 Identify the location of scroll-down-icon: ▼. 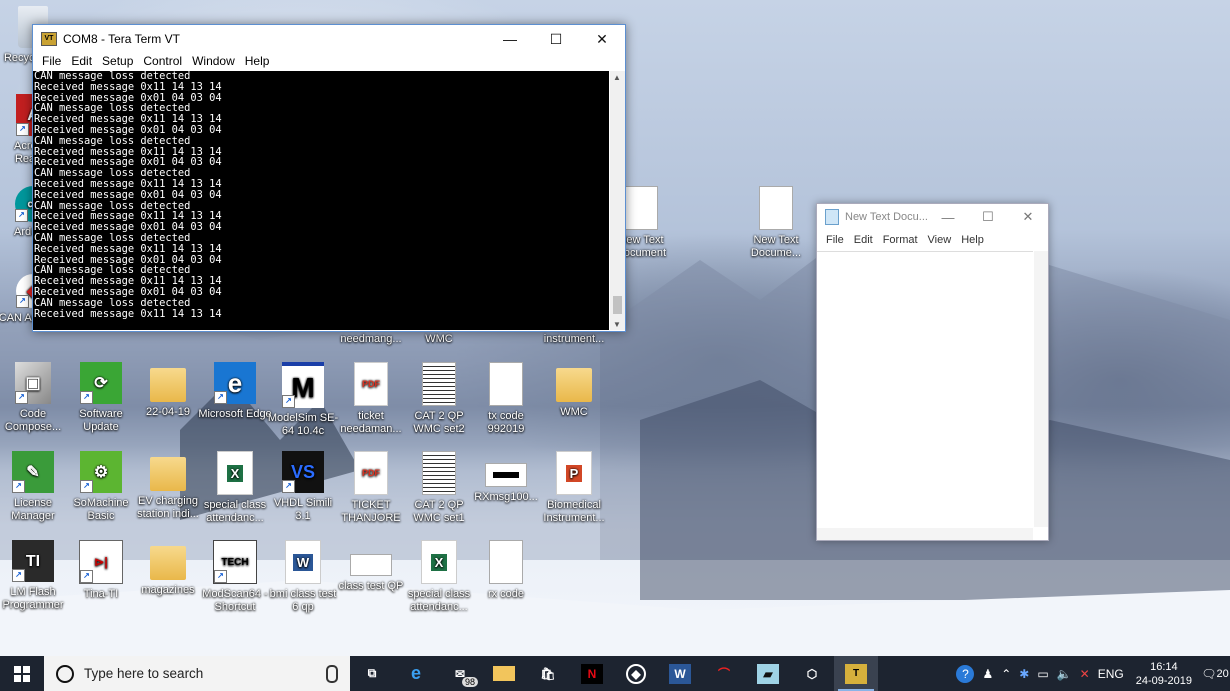
(617, 324).